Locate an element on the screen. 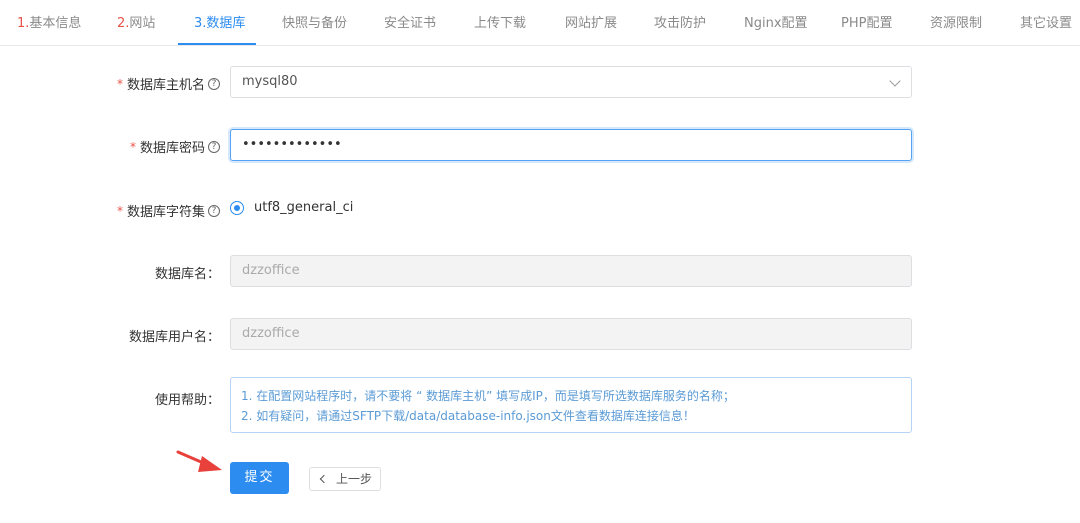  active-tab-indicator is located at coordinates (217, 44).